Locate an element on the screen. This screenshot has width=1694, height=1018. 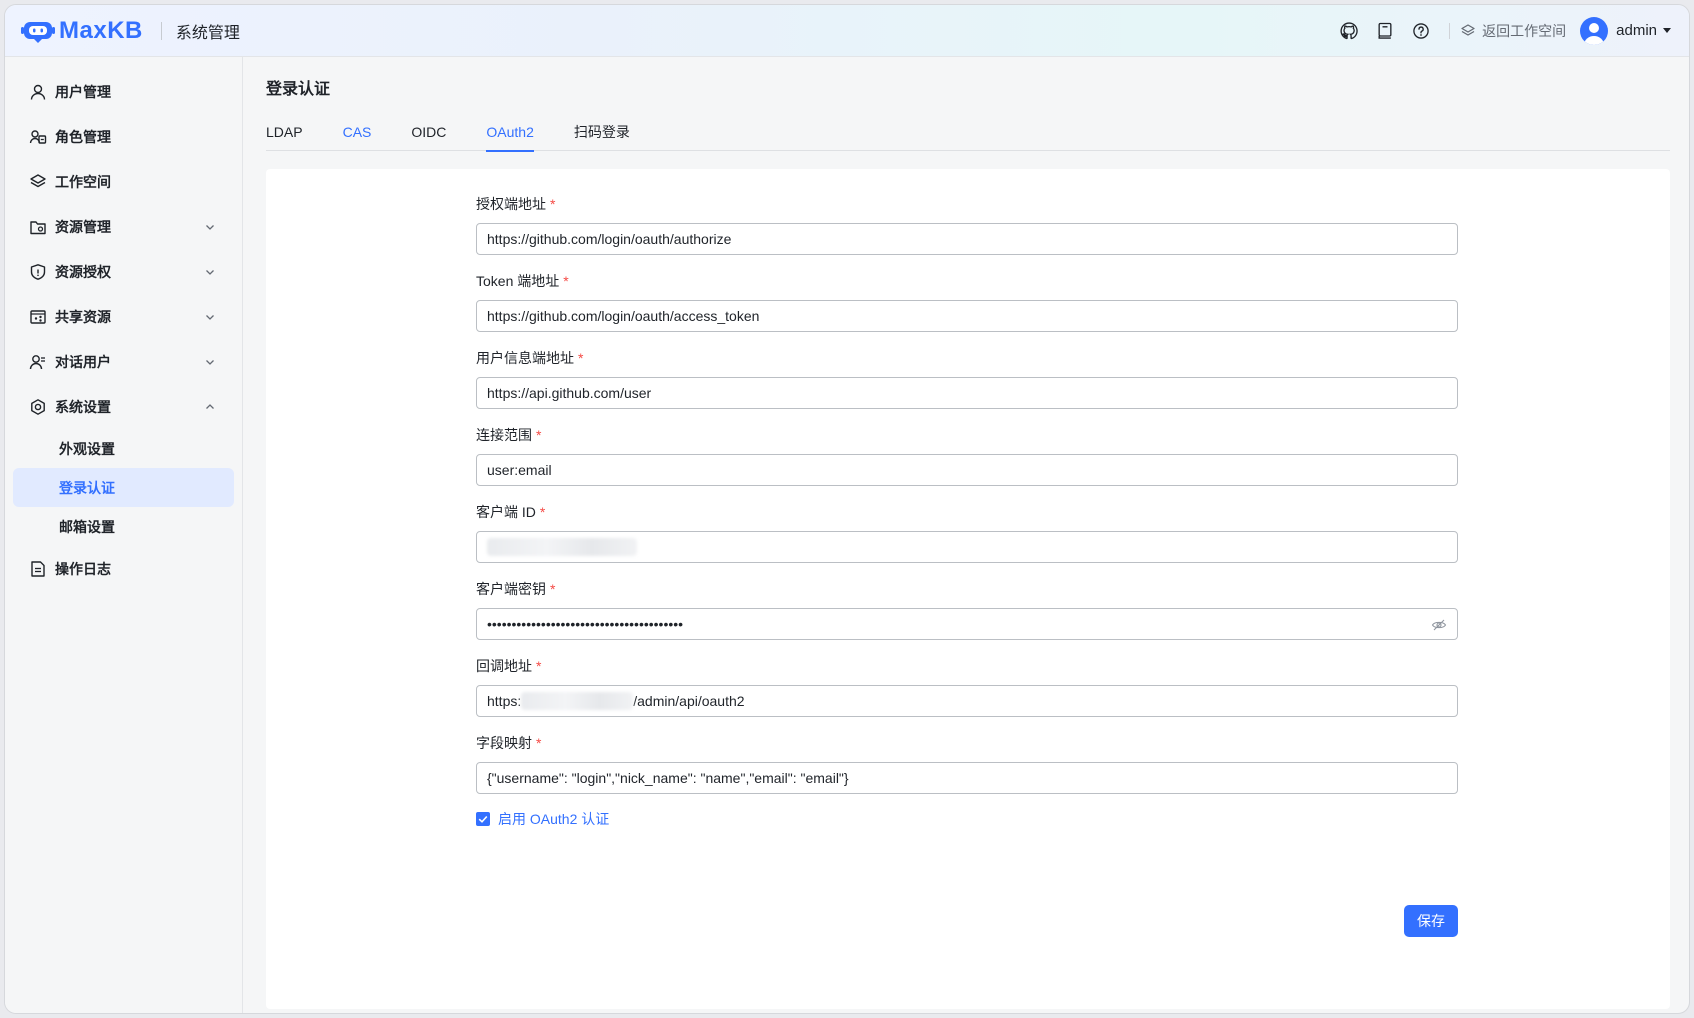
client-secret-input: •••••••••••••••••••••••••••••••••••••••• is located at coordinates (967, 624).